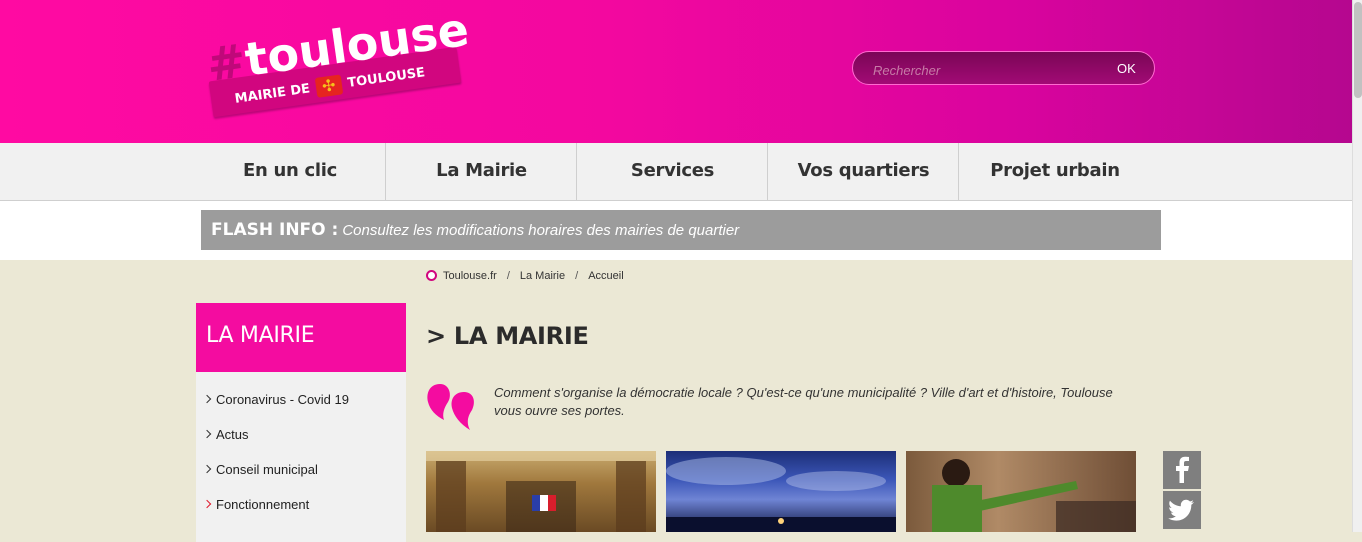  I want to click on breadcrumb-item-home: Toulouse.fr, so click(470, 276).